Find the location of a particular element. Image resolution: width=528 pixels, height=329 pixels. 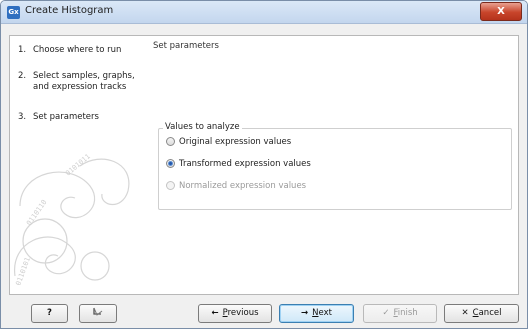

radio-label: Original expression values is located at coordinates (235, 142).